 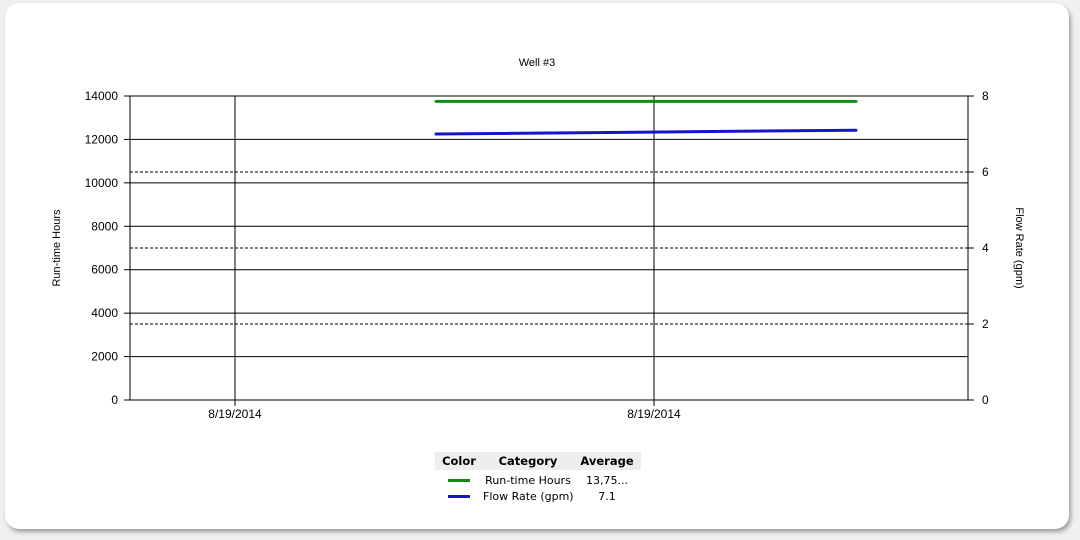 What do you see at coordinates (104, 226) in the screenshot?
I see `y-left-tick-label: 8000` at bounding box center [104, 226].